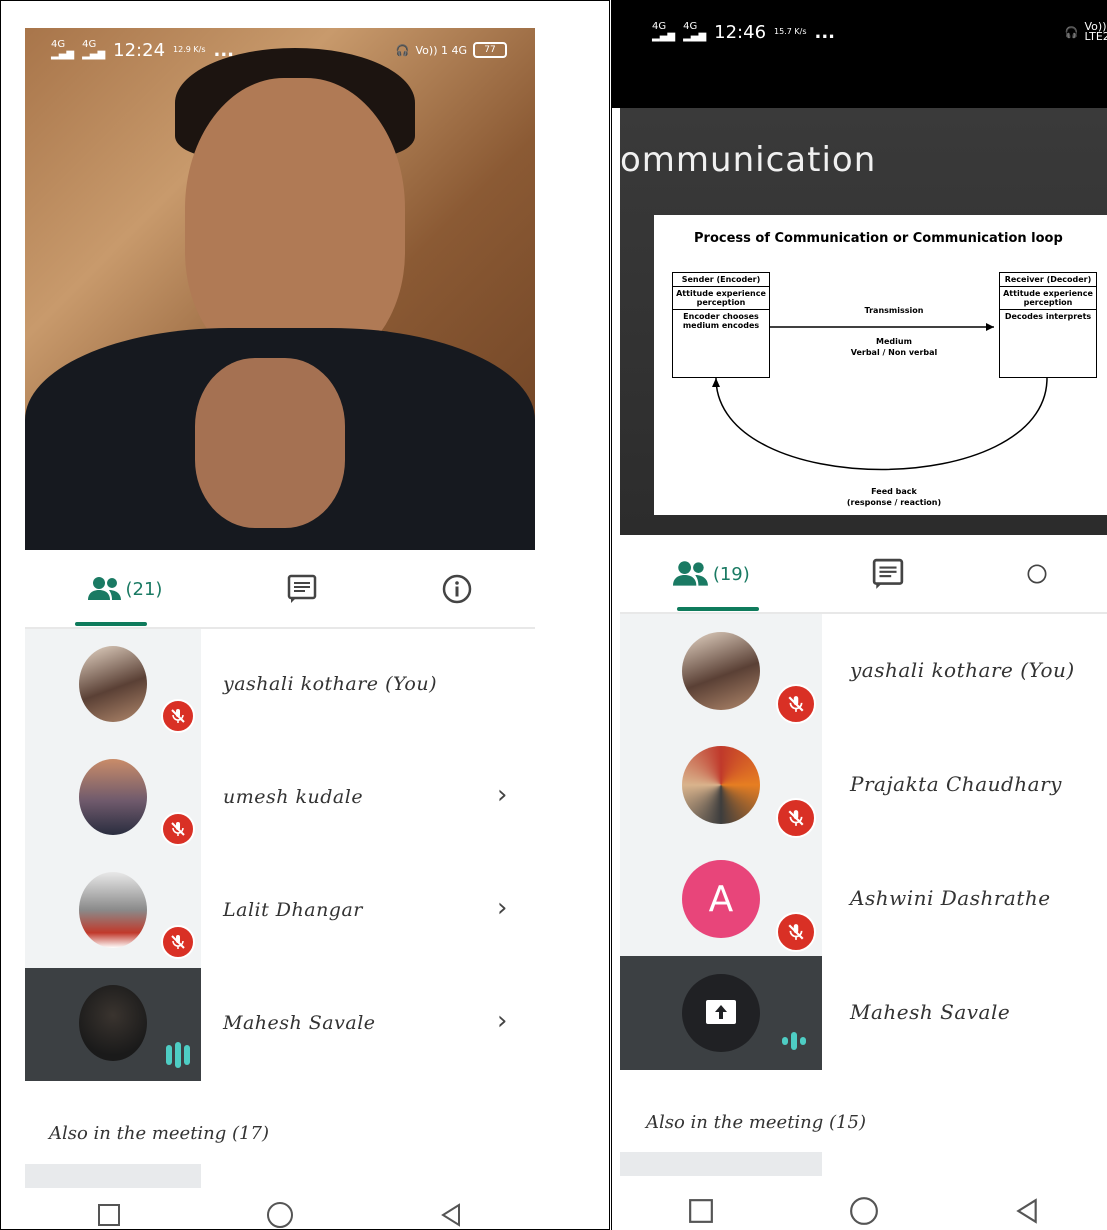 The image size is (1107, 1230). I want to click on present-screen-icon, so click(721, 1012).